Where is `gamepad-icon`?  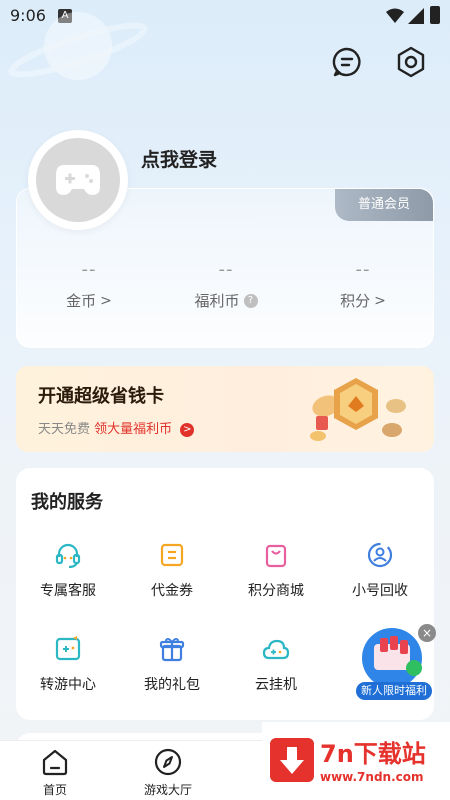
gamepad-icon is located at coordinates (78, 180).